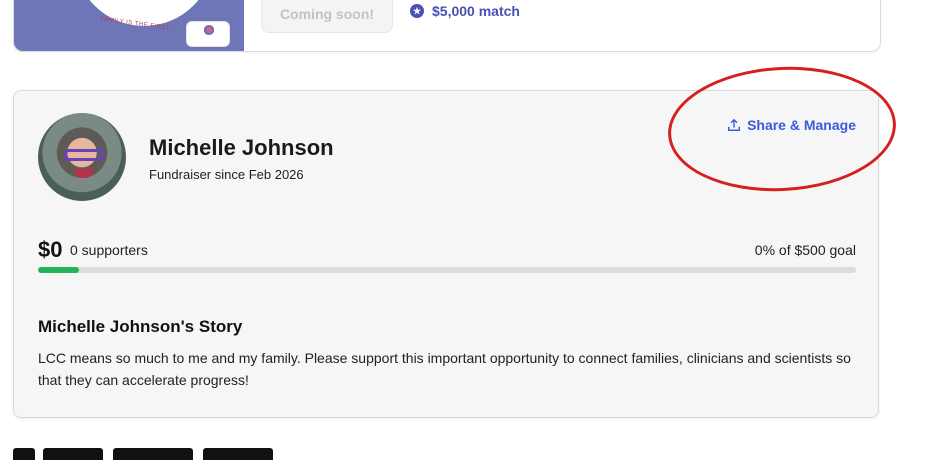 This screenshot has height=460, width=935. I want to click on avatar-glasses, so click(84, 155).